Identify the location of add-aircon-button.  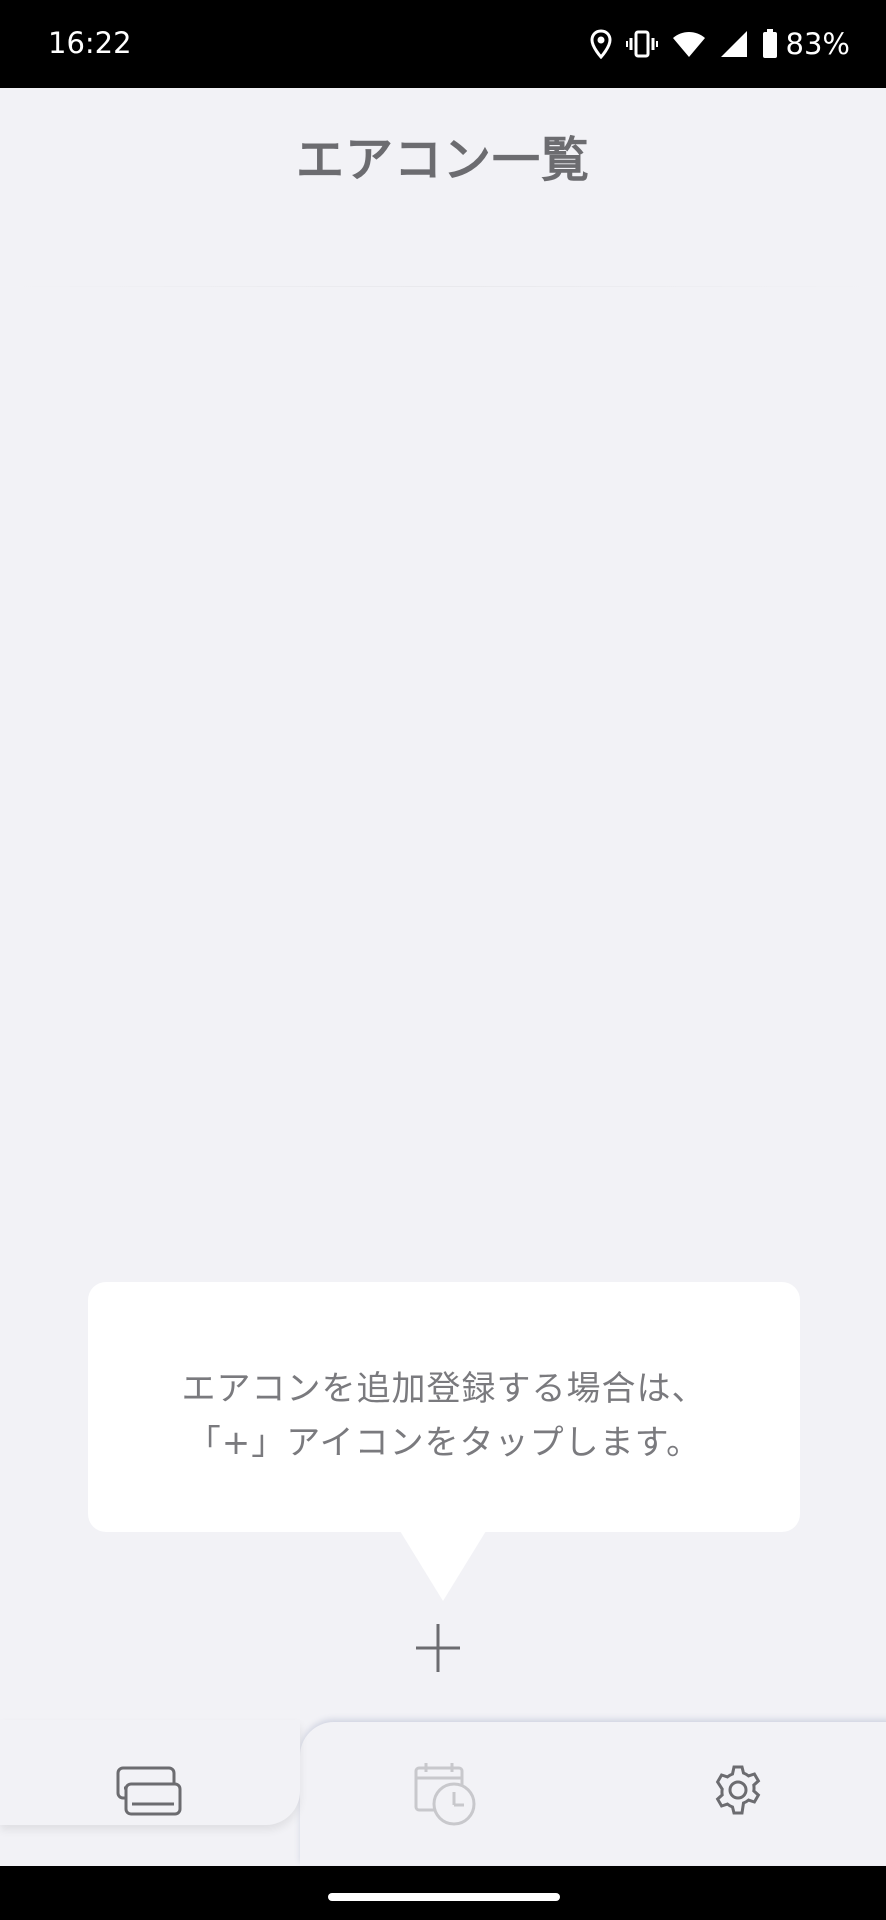
(438, 1648).